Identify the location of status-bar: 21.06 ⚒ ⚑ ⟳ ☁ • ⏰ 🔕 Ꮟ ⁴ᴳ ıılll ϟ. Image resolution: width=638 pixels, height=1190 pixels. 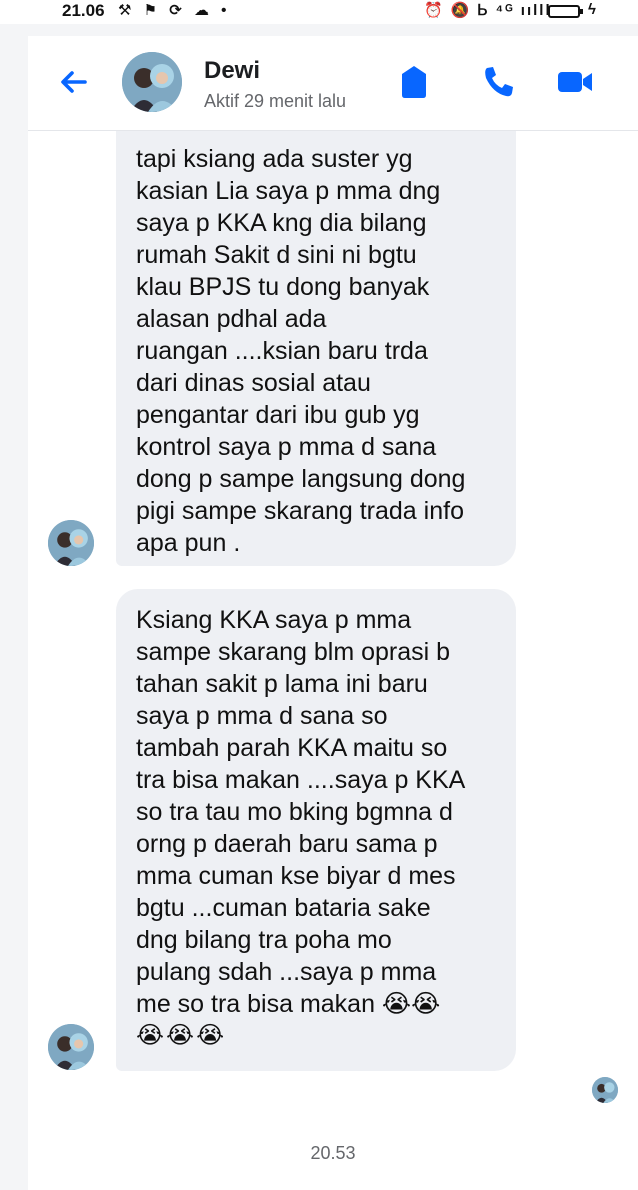
(319, 12).